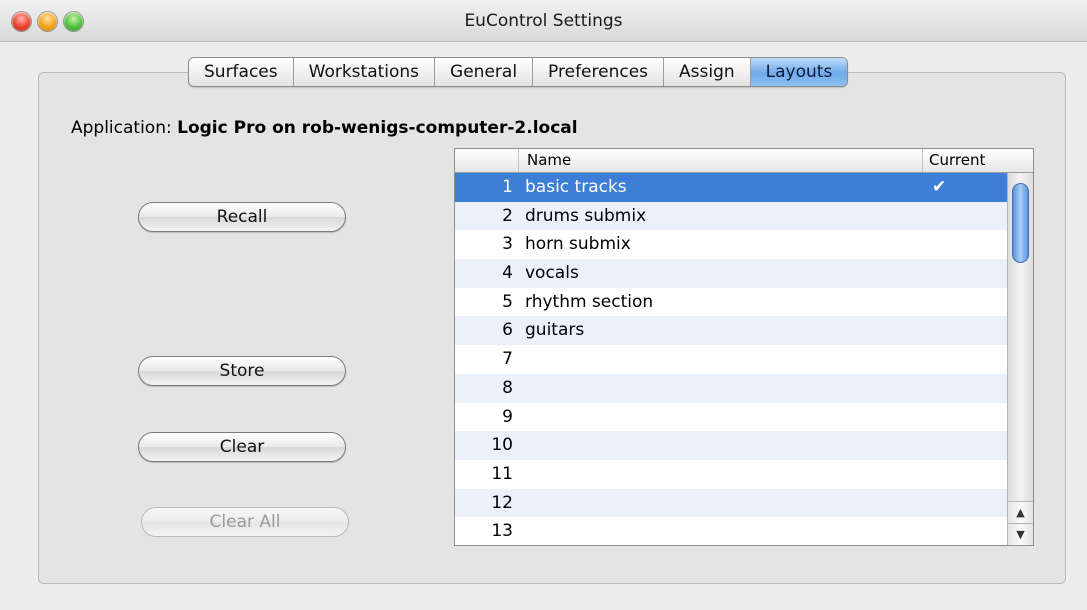 This screenshot has width=1087, height=610. What do you see at coordinates (241, 72) in the screenshot?
I see `tab-surfaces: Surfaces` at bounding box center [241, 72].